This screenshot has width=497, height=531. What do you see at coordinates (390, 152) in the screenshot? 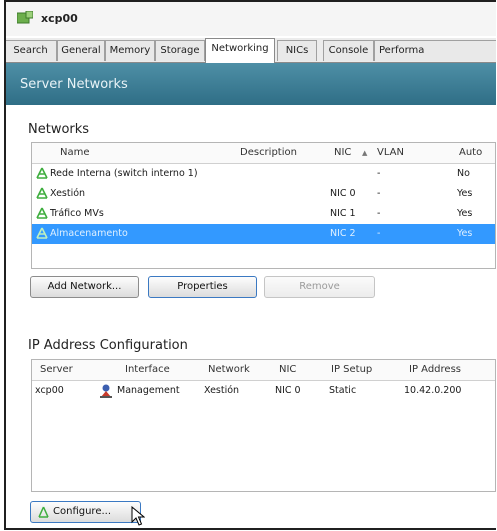
I see `col-vlan: VLAN` at bounding box center [390, 152].